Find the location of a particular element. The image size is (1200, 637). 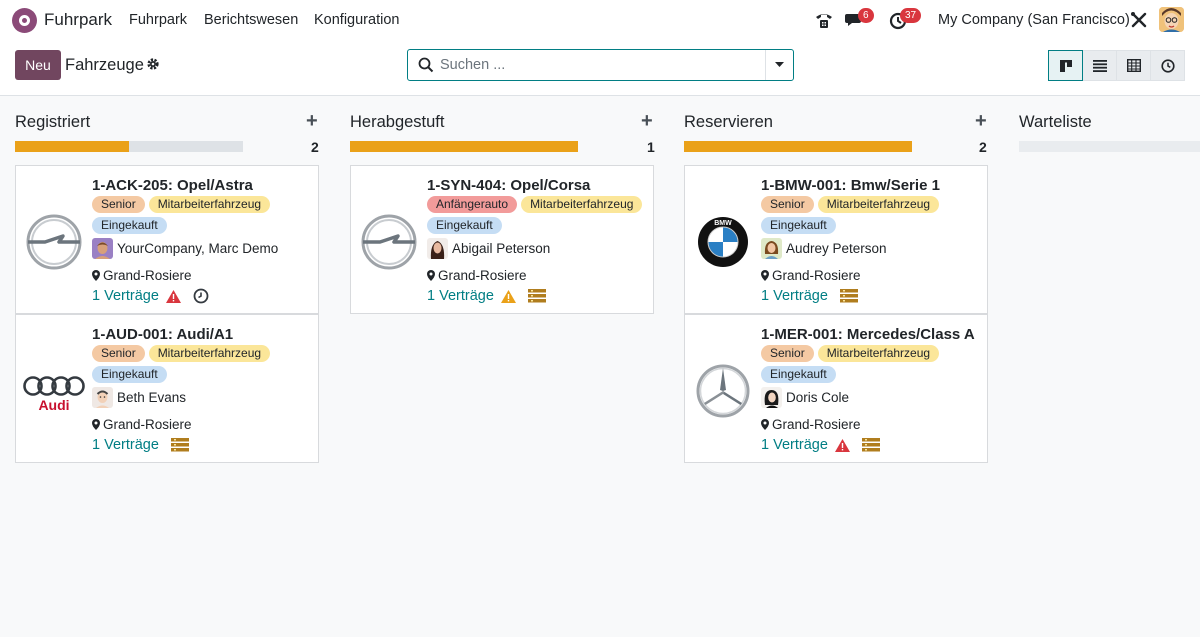

phone-icon is located at coordinates (824, 20).